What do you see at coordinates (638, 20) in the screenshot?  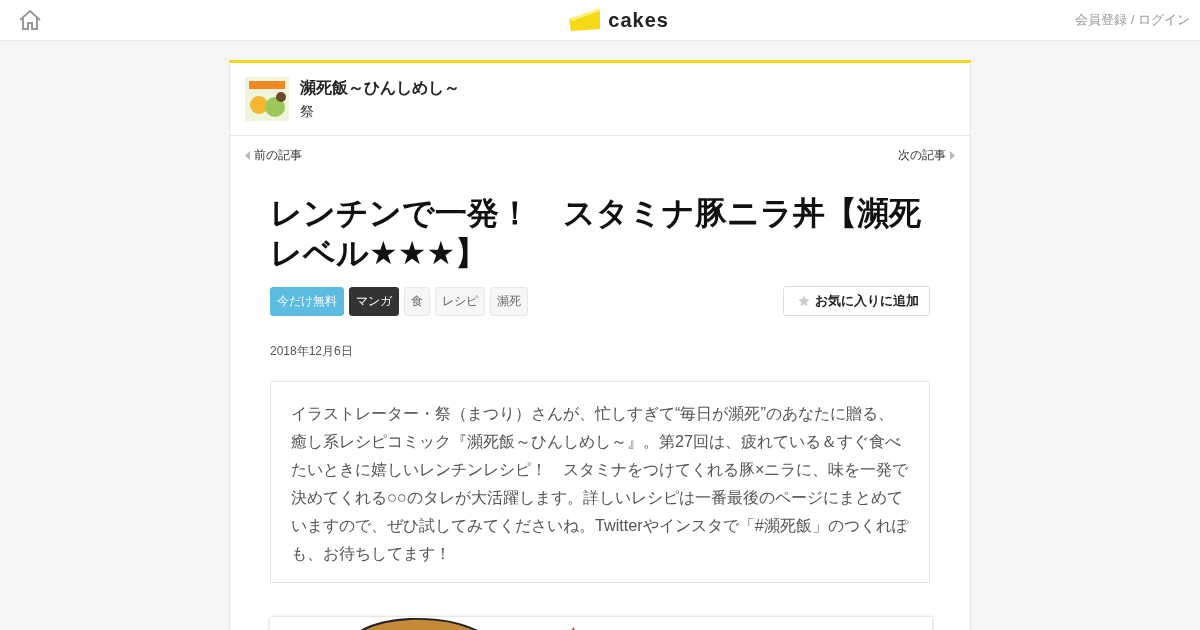 I see `logo-text: cakes` at bounding box center [638, 20].